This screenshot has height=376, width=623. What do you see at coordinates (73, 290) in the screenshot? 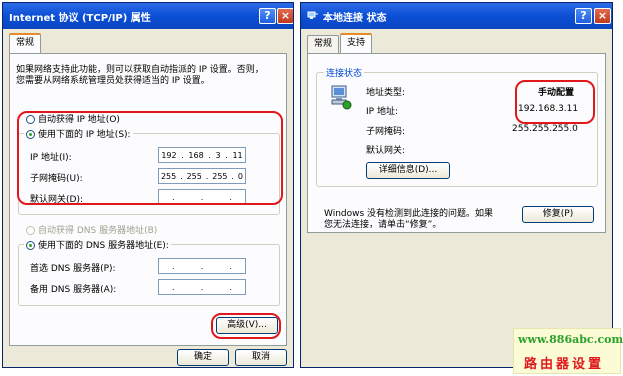
I see `alternate-dns-label: 备用 DNS 服务器(A):` at bounding box center [73, 290].